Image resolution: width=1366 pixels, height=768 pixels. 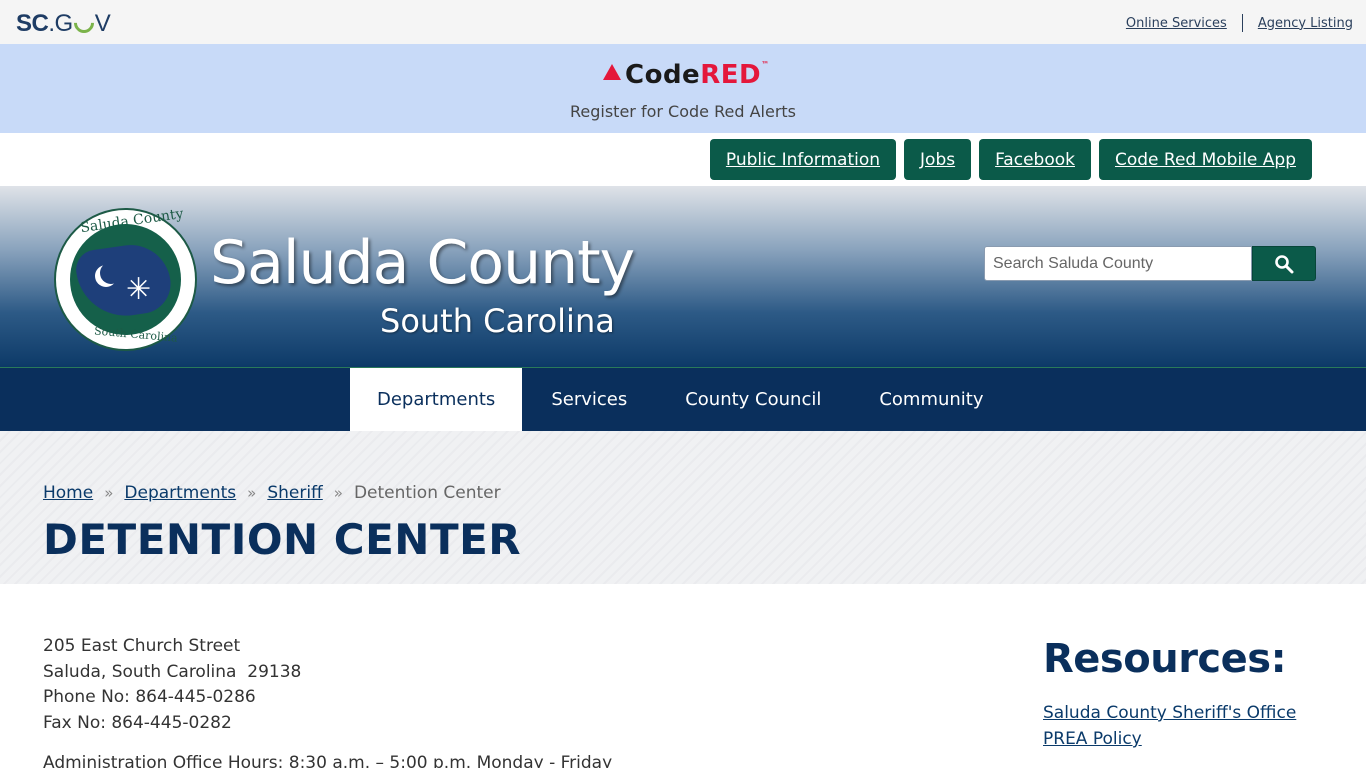 What do you see at coordinates (765, 64) in the screenshot?
I see `codered-logo-tm: ™` at bounding box center [765, 64].